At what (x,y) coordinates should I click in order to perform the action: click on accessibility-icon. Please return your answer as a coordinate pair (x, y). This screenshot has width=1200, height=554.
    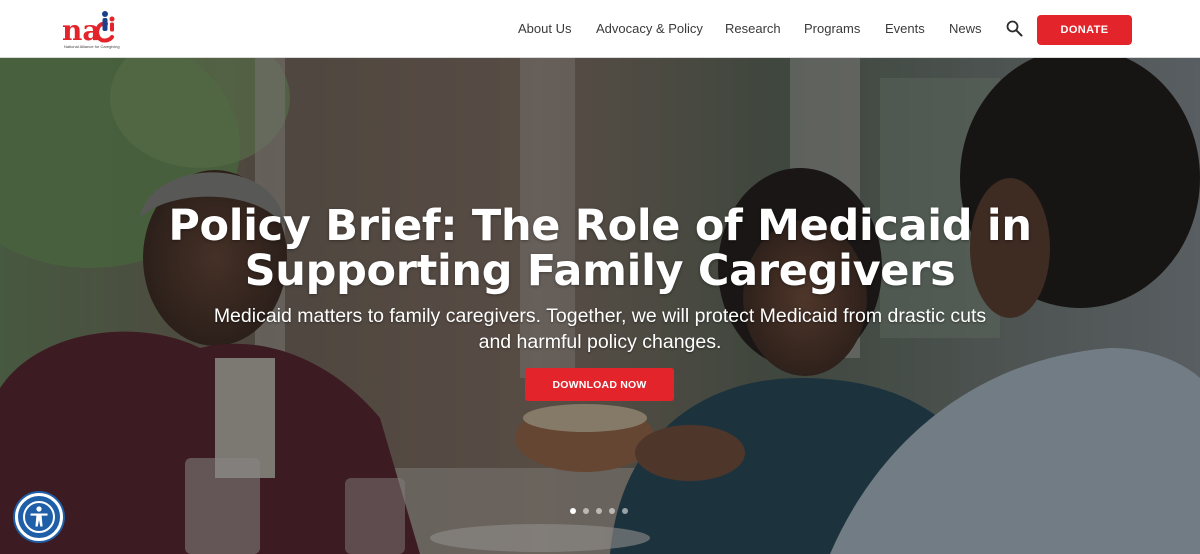
    Looking at the image, I should click on (39, 517).